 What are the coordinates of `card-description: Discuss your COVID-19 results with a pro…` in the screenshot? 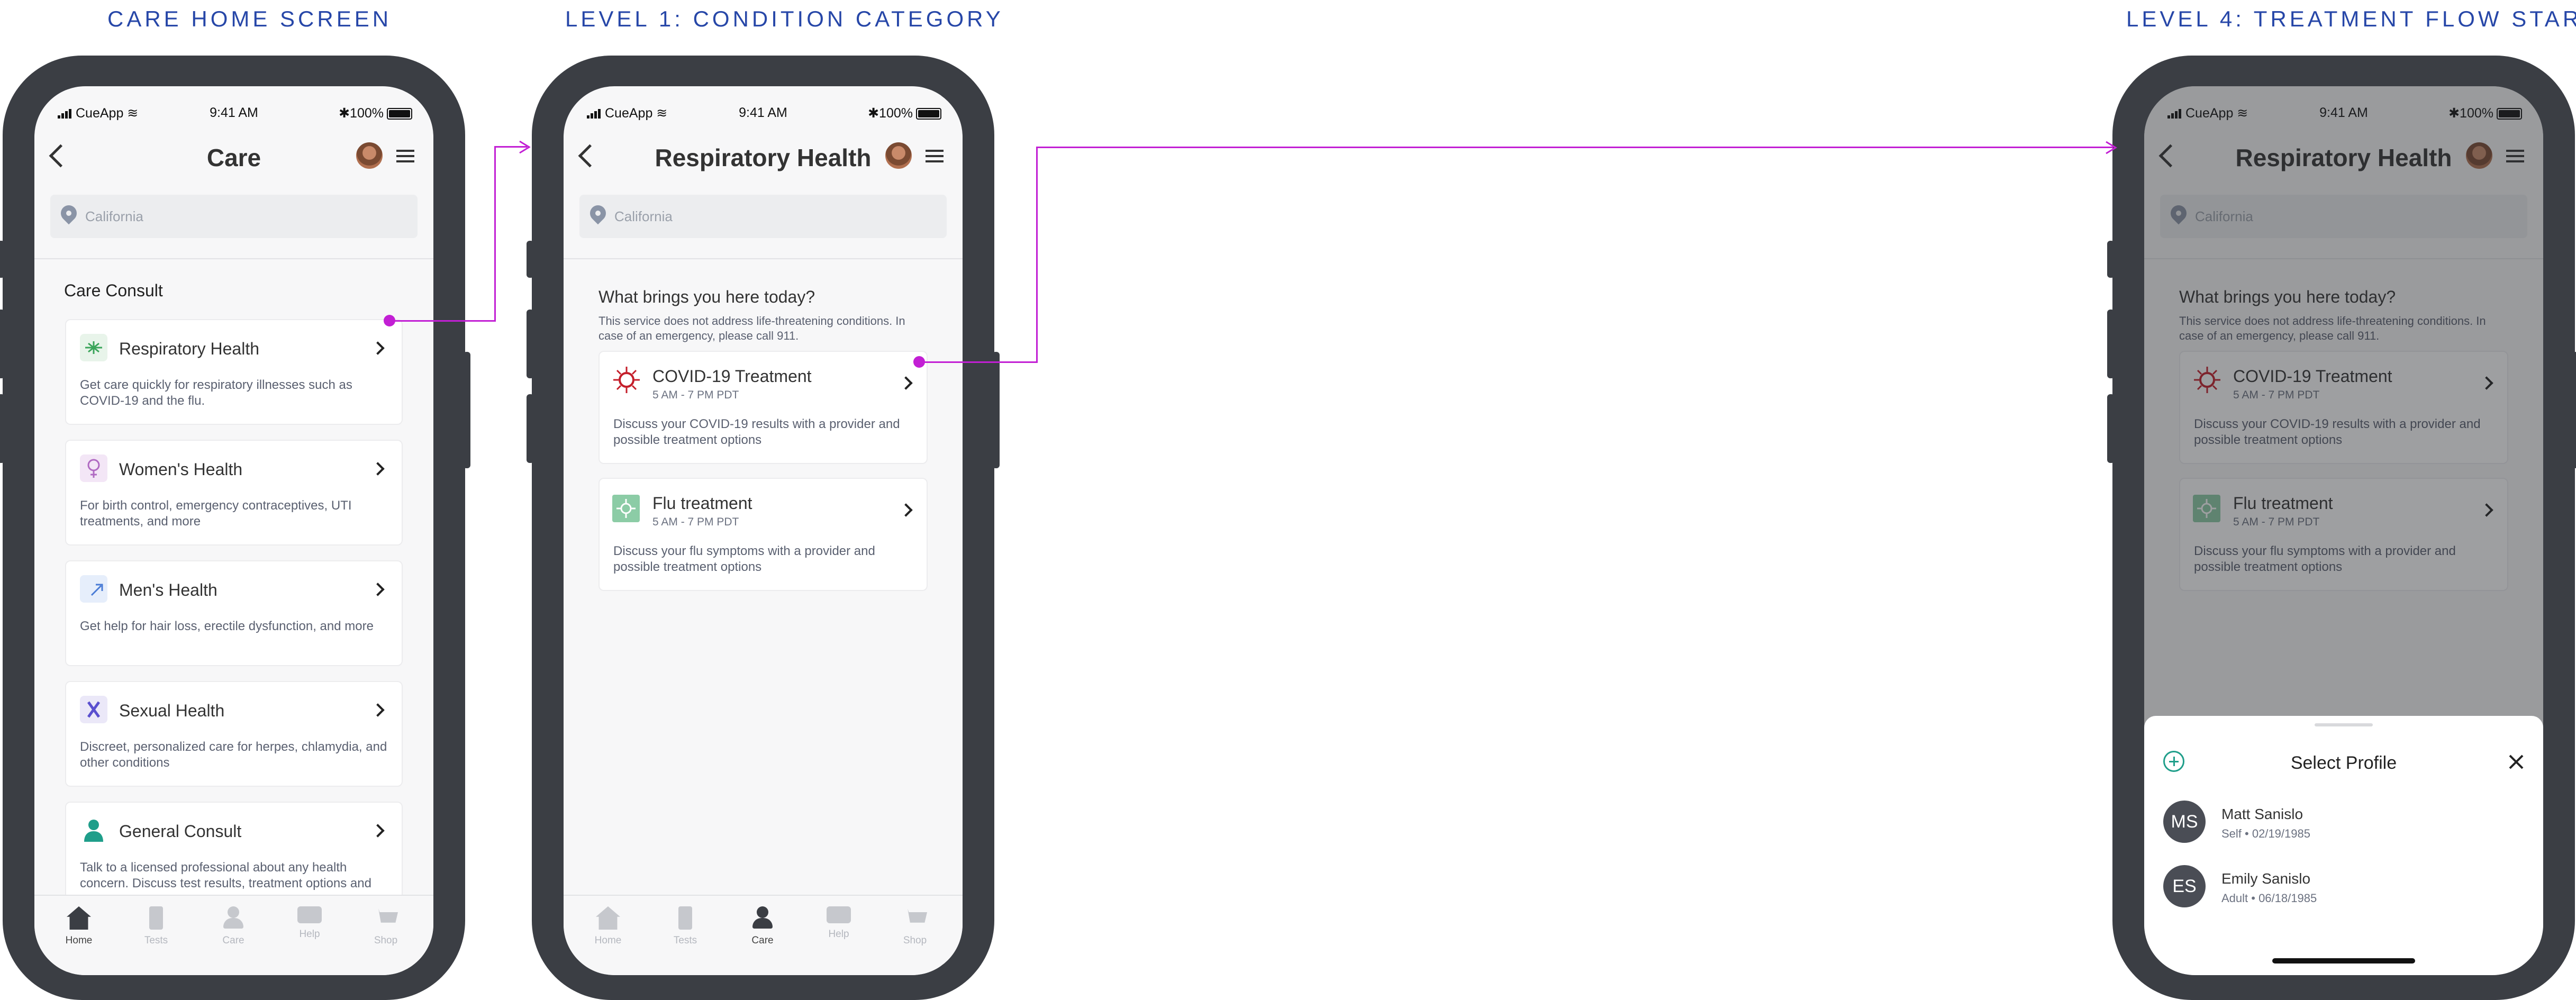 It's located at (756, 432).